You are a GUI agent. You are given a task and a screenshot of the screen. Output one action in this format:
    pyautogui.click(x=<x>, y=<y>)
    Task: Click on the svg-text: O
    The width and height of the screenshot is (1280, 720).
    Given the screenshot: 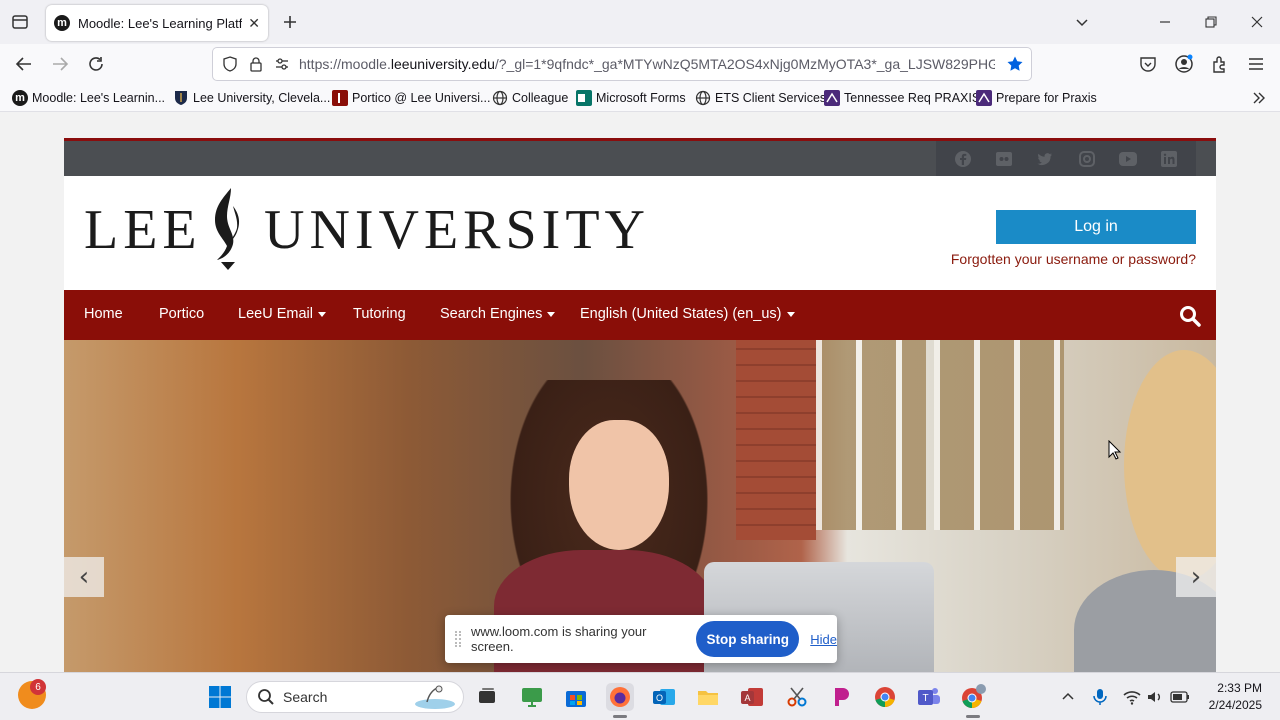 What is the action you would take?
    pyautogui.click(x=659, y=698)
    